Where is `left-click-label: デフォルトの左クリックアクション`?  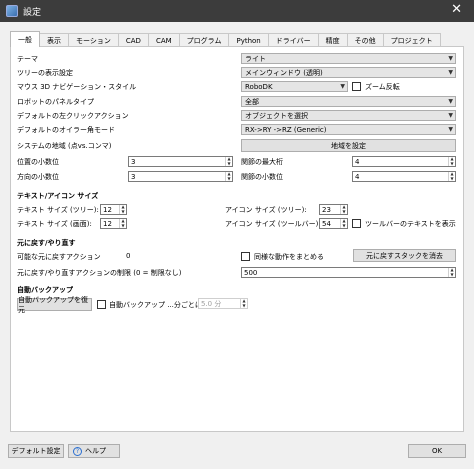 left-click-label: デフォルトの左クリックアクション is located at coordinates (73, 116).